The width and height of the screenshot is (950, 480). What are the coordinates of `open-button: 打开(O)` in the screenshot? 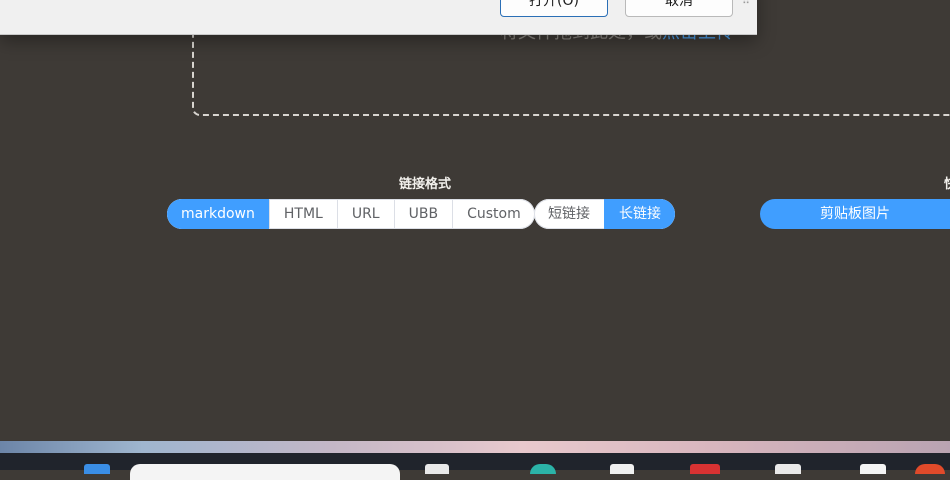 It's located at (554, 8).